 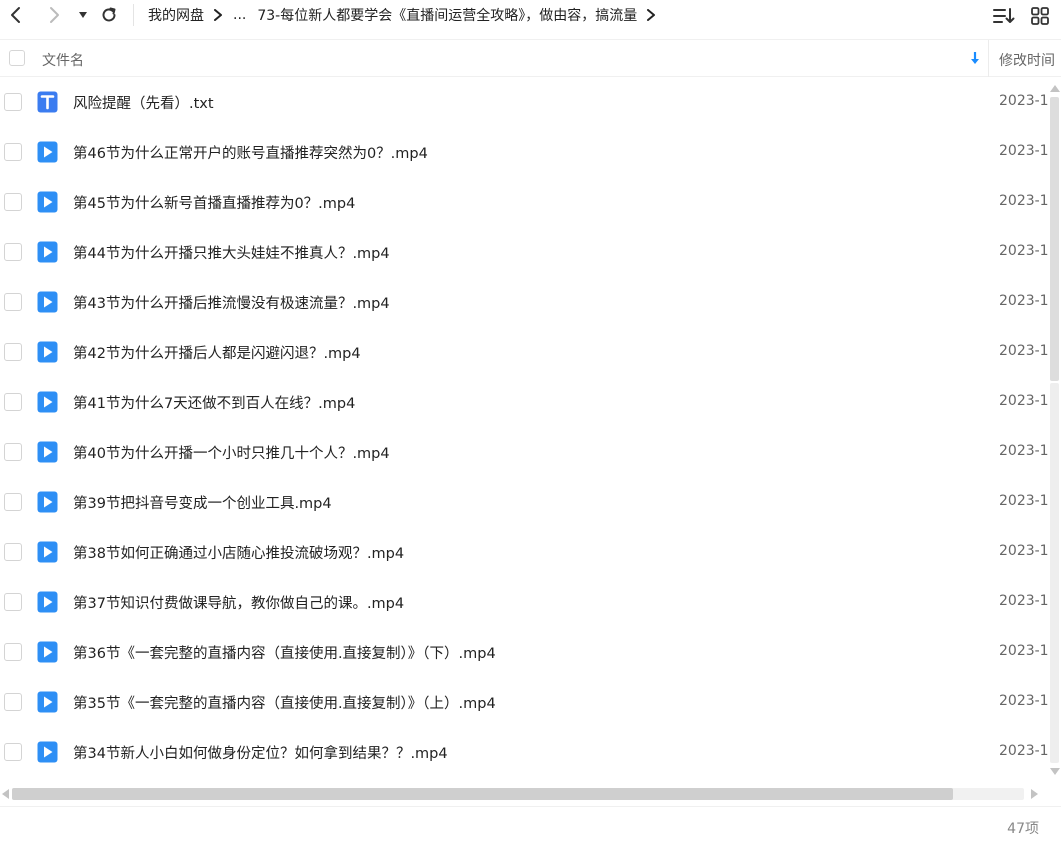 What do you see at coordinates (202, 502) in the screenshot?
I see `file-name: 第39节把抖音号变成一个创业工具.mp4` at bounding box center [202, 502].